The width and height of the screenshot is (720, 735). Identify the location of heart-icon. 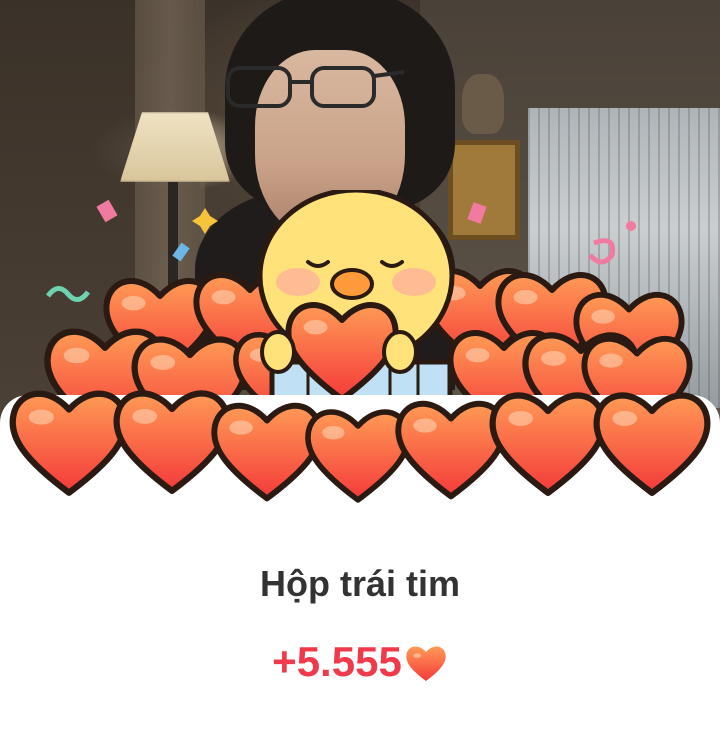
(426, 664).